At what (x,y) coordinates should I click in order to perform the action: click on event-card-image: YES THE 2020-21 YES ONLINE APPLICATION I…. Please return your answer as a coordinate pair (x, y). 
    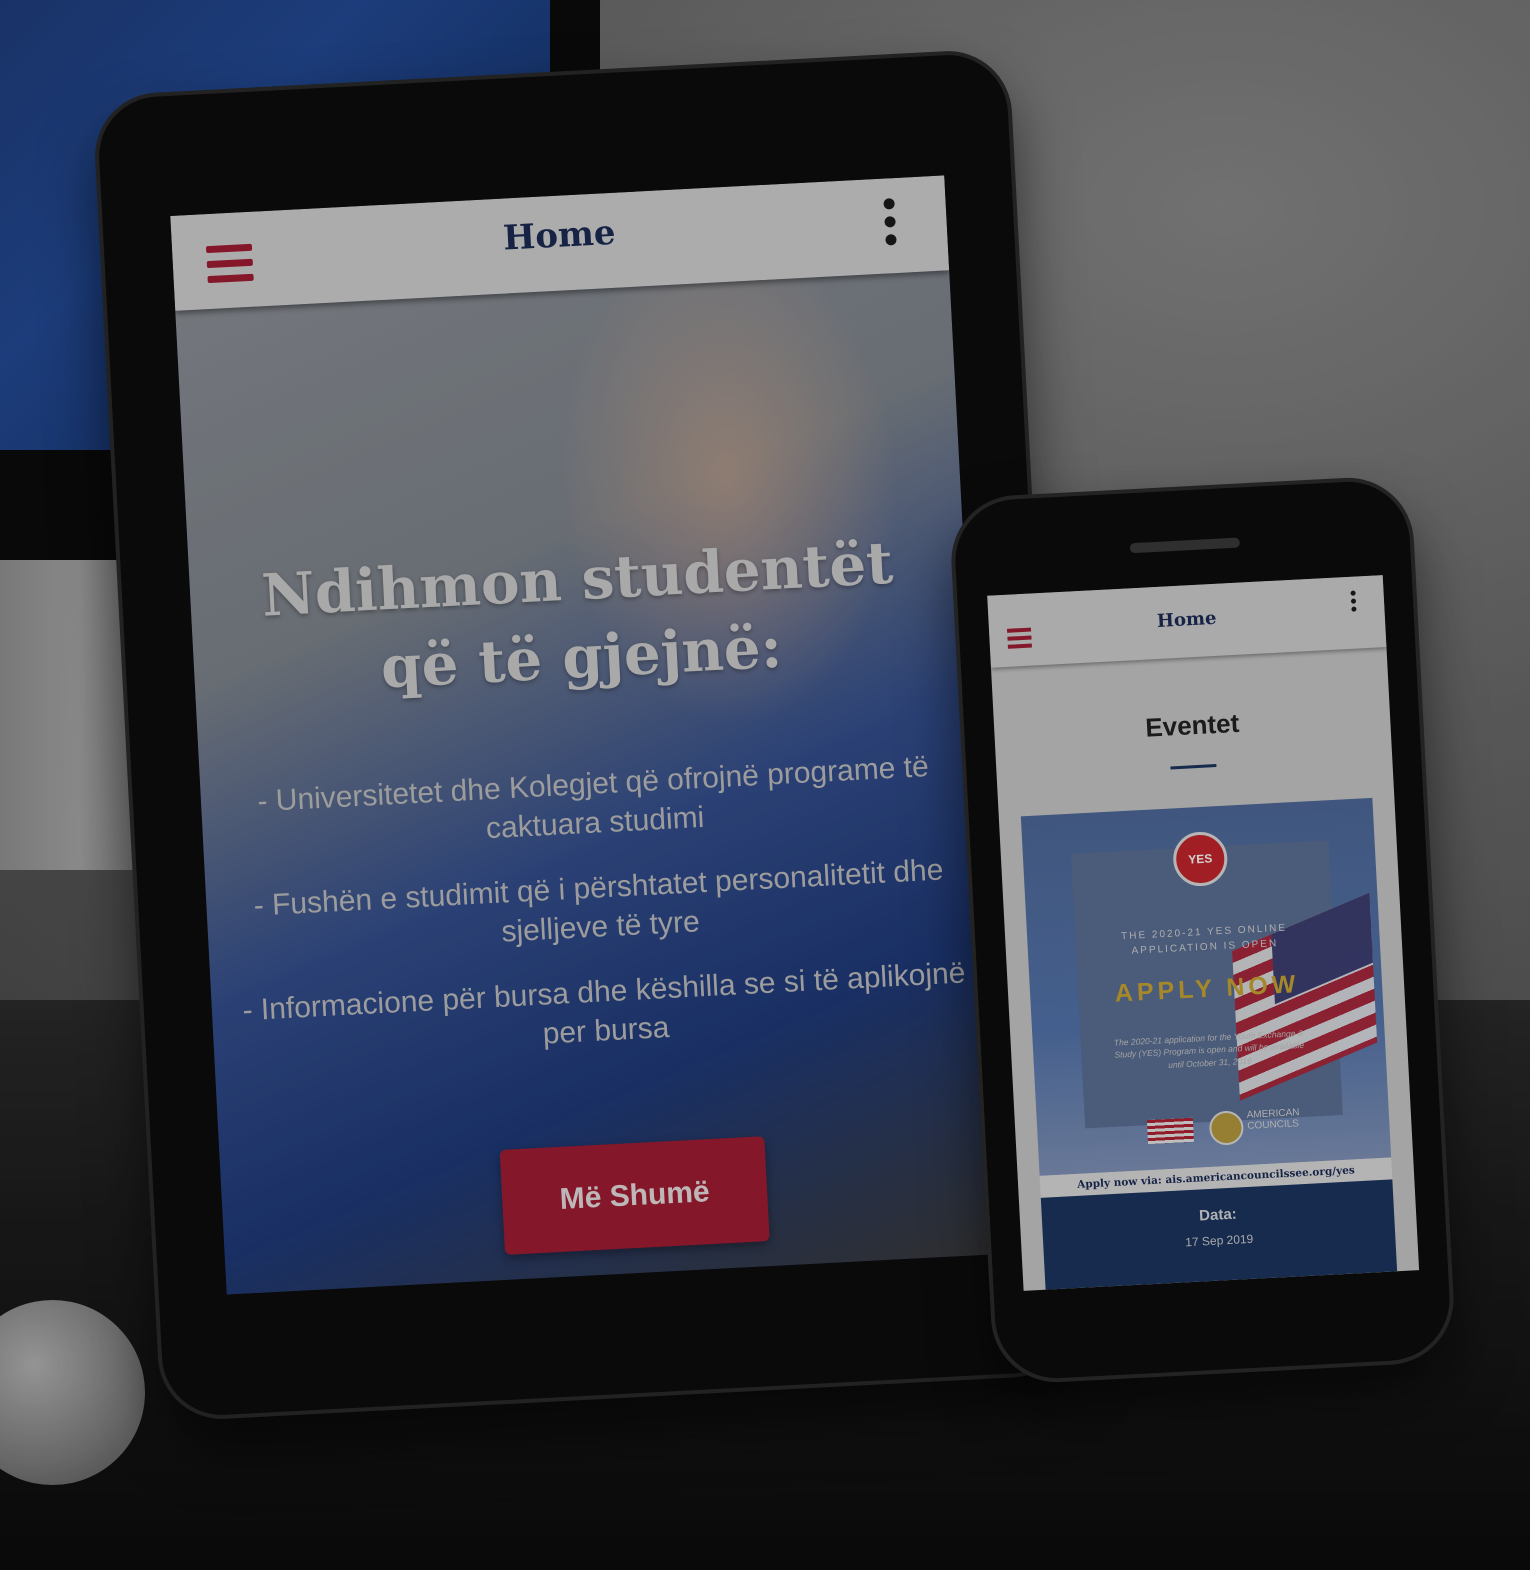
    Looking at the image, I should click on (1206, 986).